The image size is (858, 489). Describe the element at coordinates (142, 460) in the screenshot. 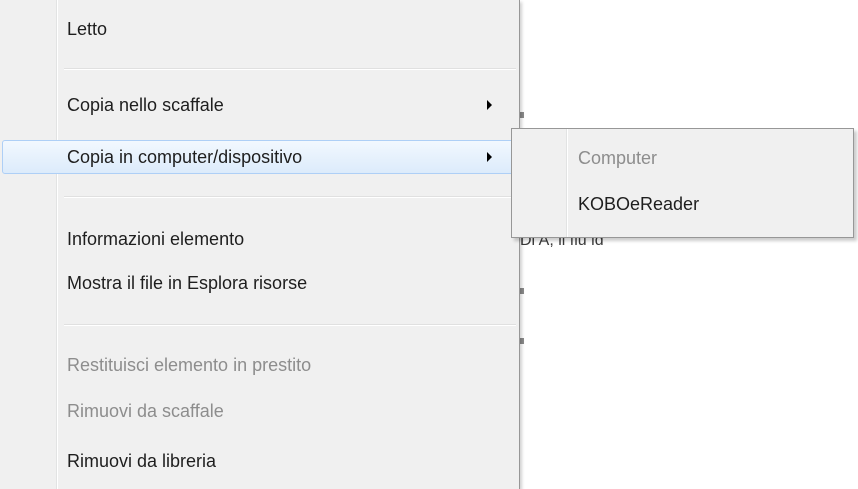

I see `menu-item-label: Rimuovi da libreria` at that location.